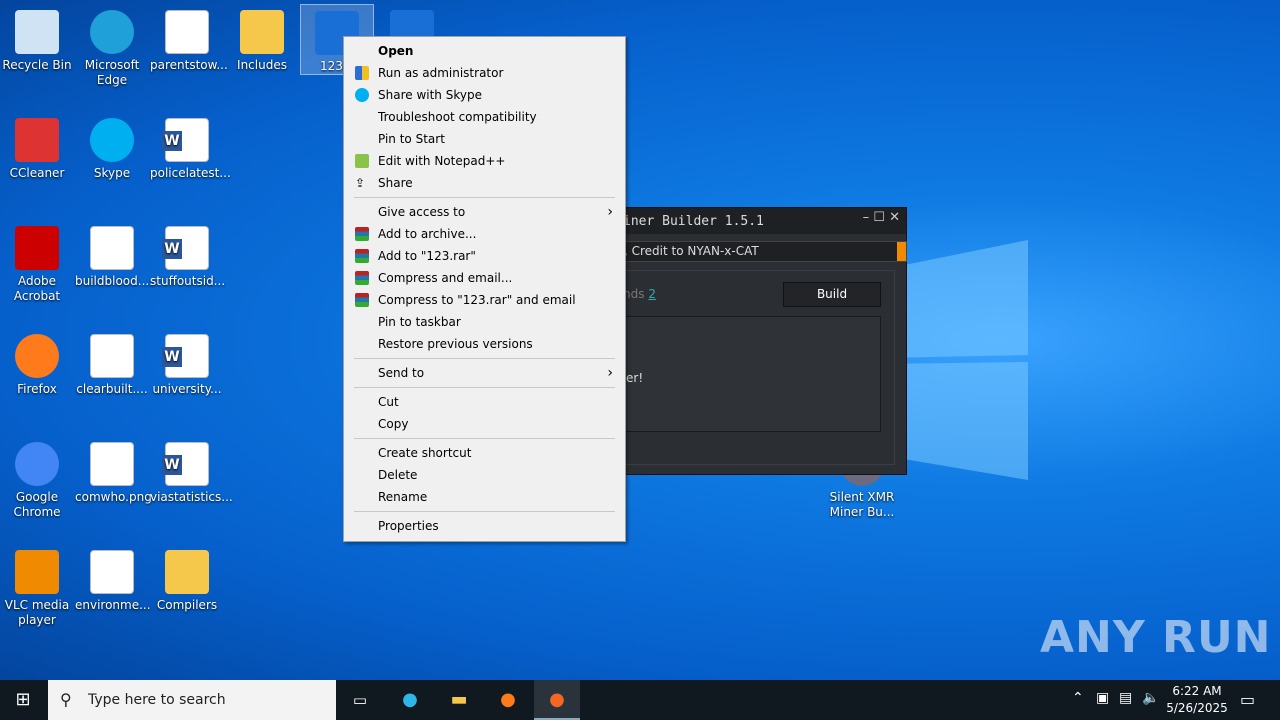  I want to click on menu-item-label: Pin to Start, so click(411, 139).